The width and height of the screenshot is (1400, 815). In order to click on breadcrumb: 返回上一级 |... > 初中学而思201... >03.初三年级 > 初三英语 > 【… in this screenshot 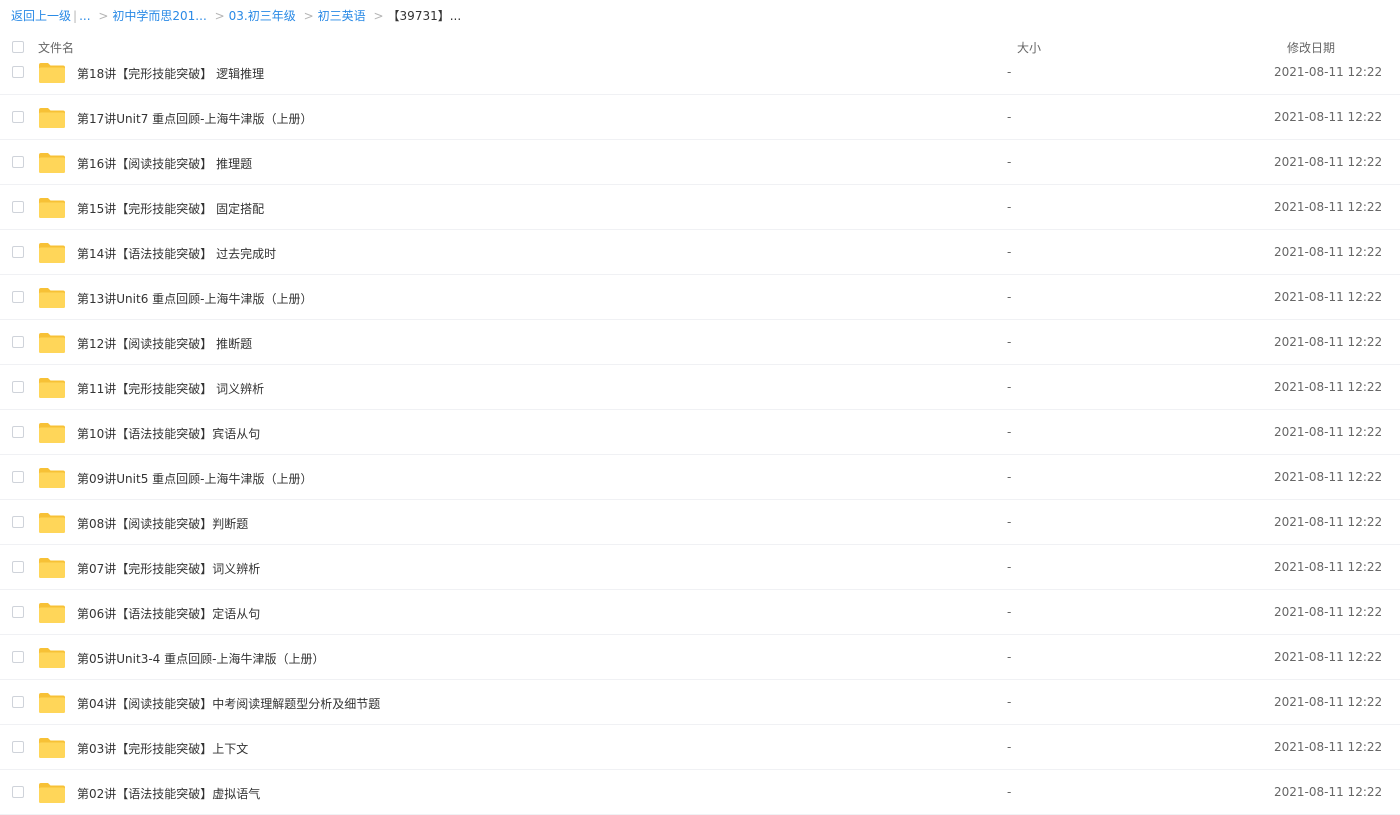, I will do `click(236, 16)`.